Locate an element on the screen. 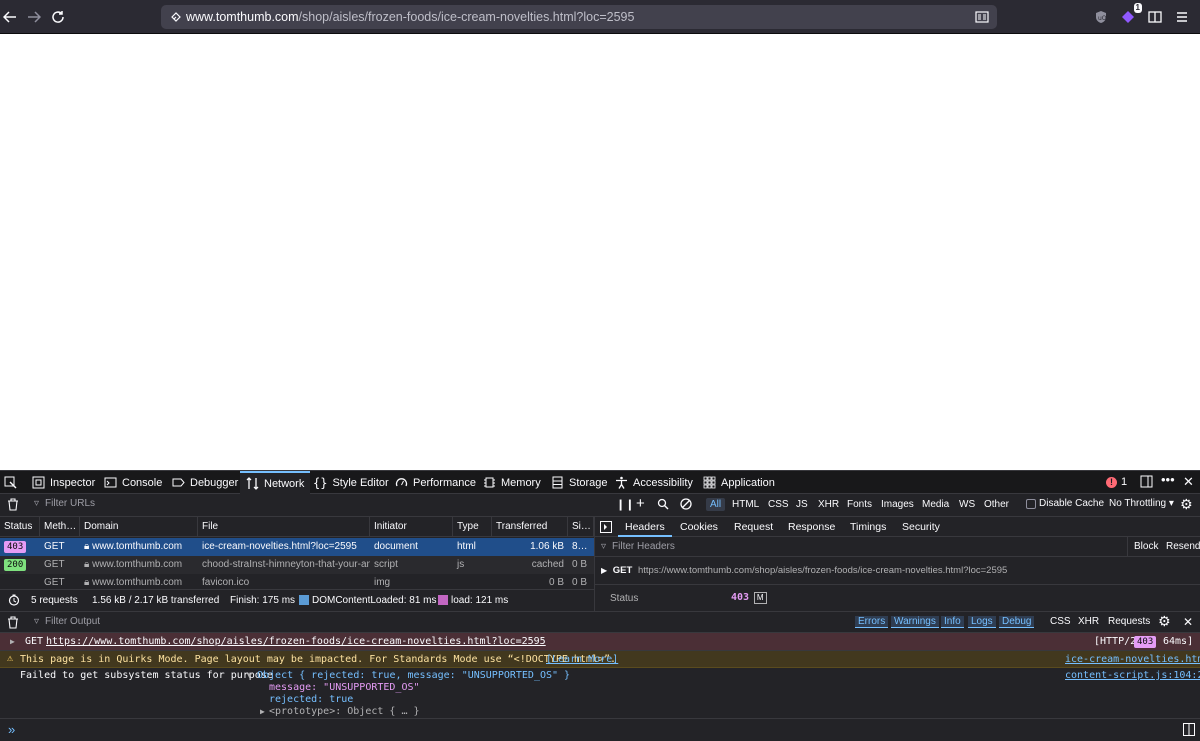 This screenshot has height=741, width=1200. grid-icon is located at coordinates (709, 482).